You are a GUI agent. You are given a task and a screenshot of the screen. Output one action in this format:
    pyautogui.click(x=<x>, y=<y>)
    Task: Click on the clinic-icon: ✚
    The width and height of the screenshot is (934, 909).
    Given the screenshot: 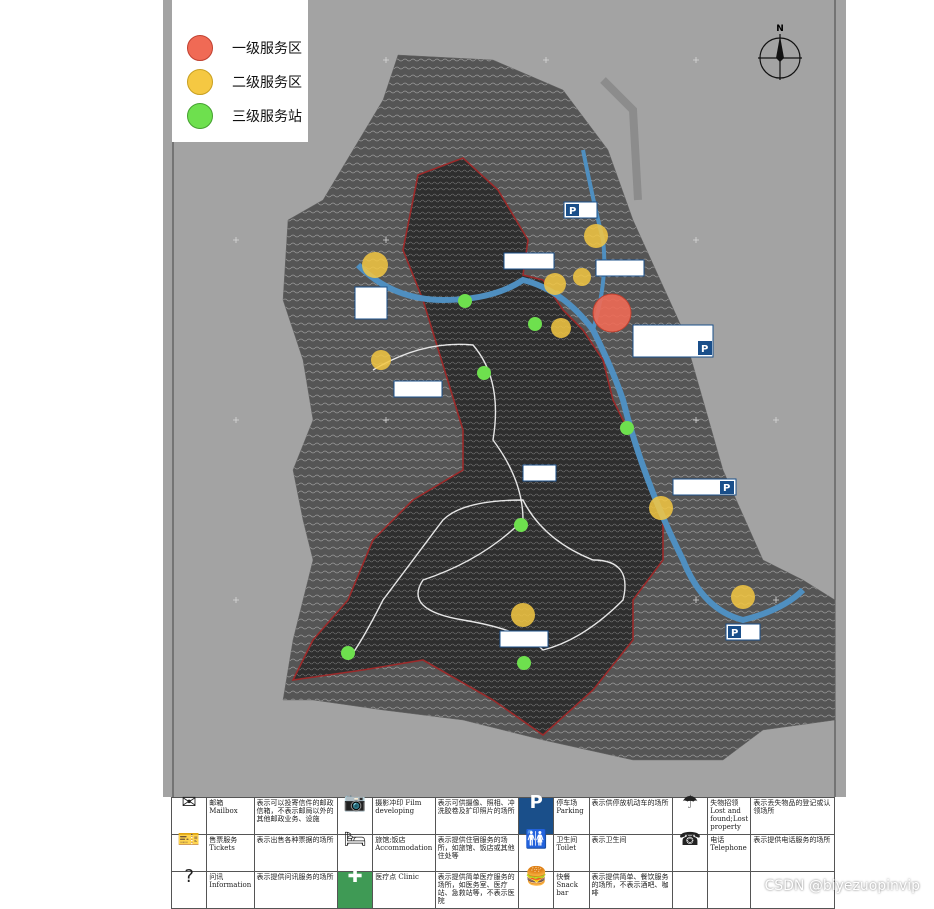 What is the action you would take?
    pyautogui.click(x=355, y=888)
    